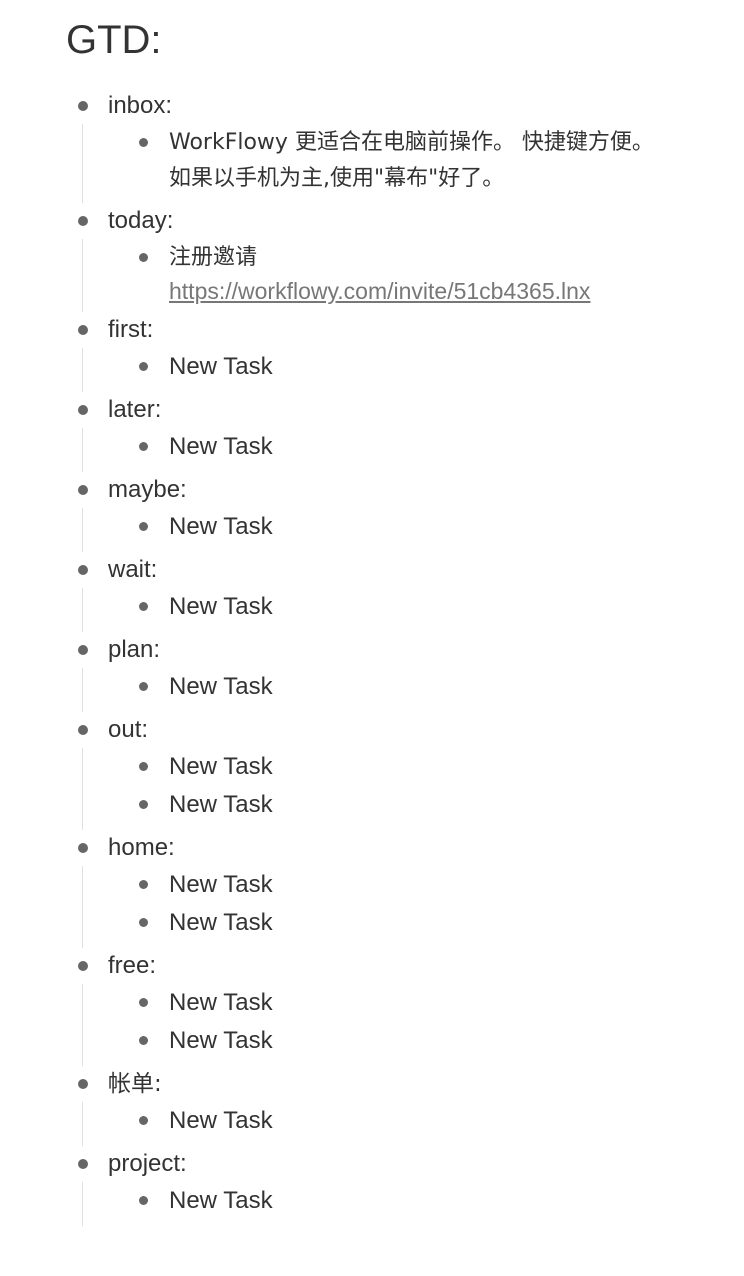 Image resolution: width=744 pixels, height=1276 pixels. Describe the element at coordinates (140, 221) in the screenshot. I see `outline-item-label: today:` at that location.